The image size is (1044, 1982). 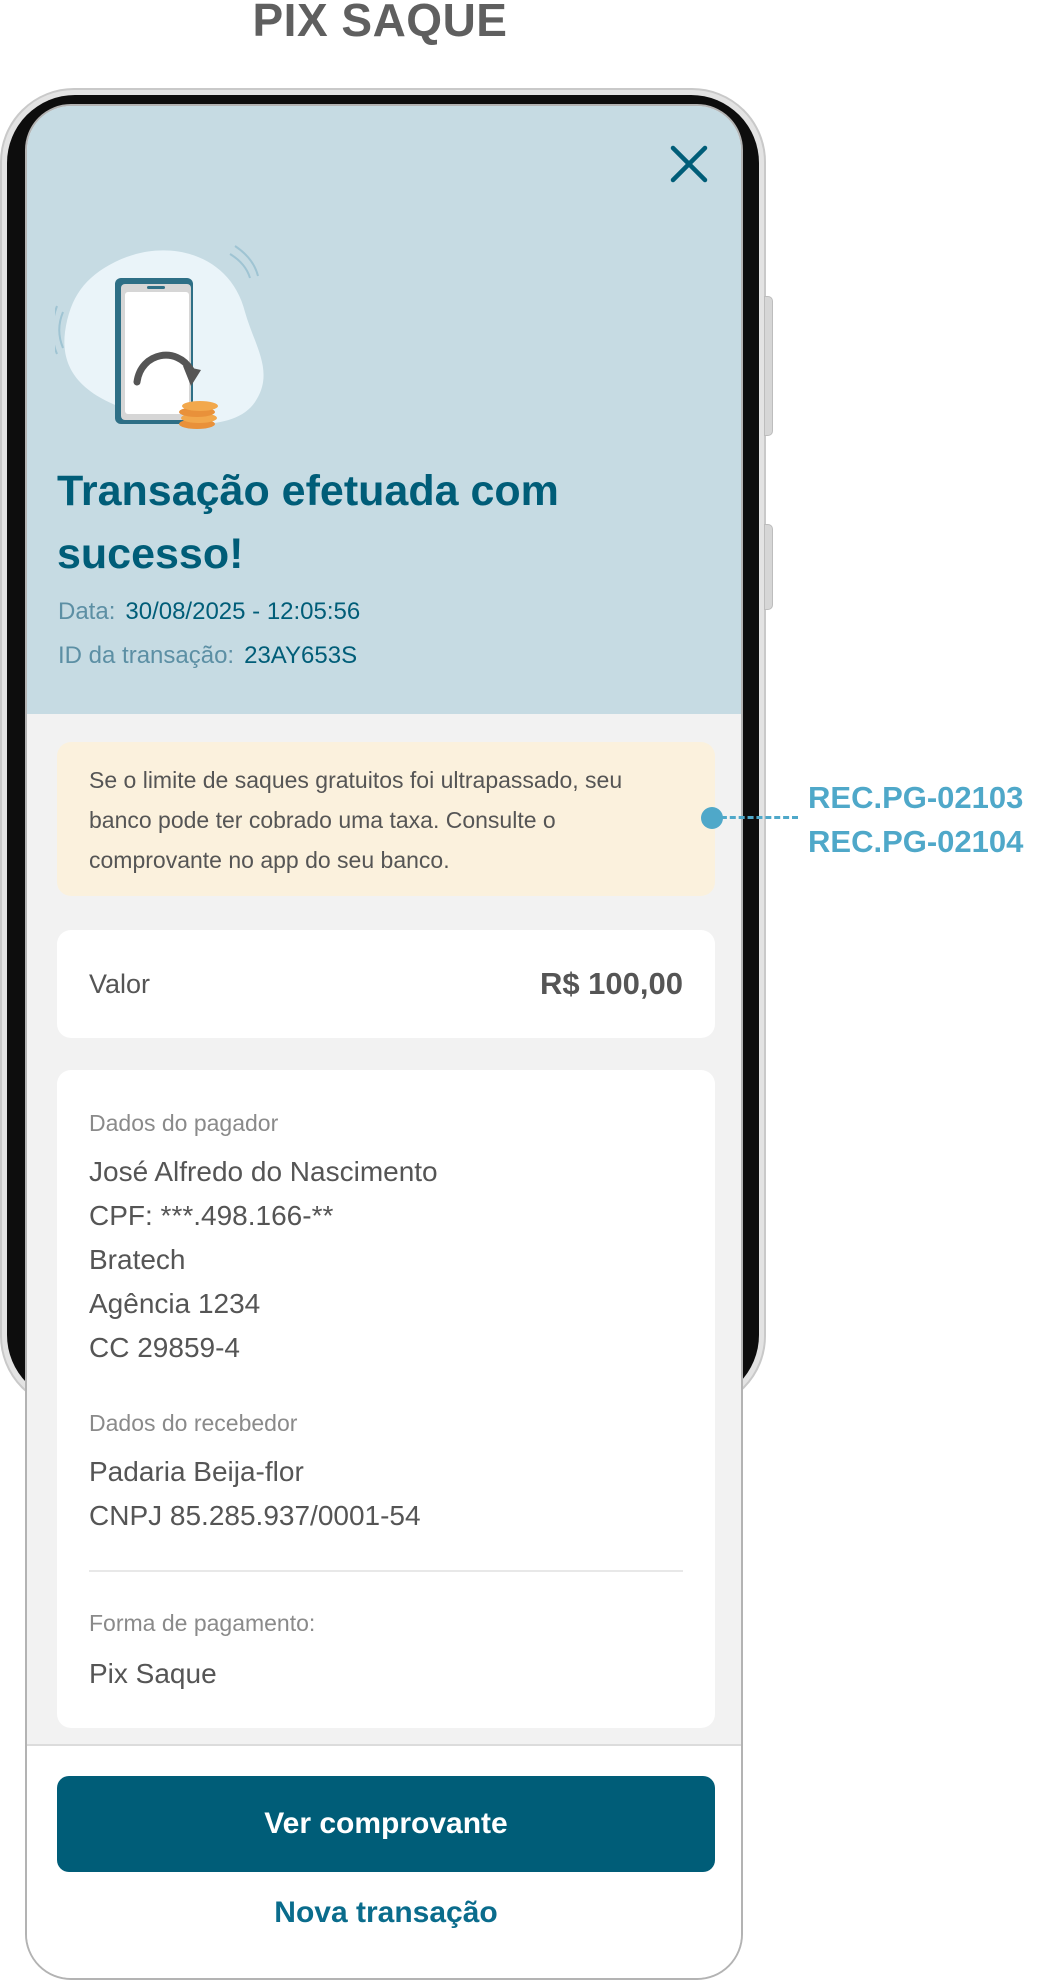 What do you see at coordinates (386, 1824) in the screenshot?
I see `view-receipt-button: Ver comprovante` at bounding box center [386, 1824].